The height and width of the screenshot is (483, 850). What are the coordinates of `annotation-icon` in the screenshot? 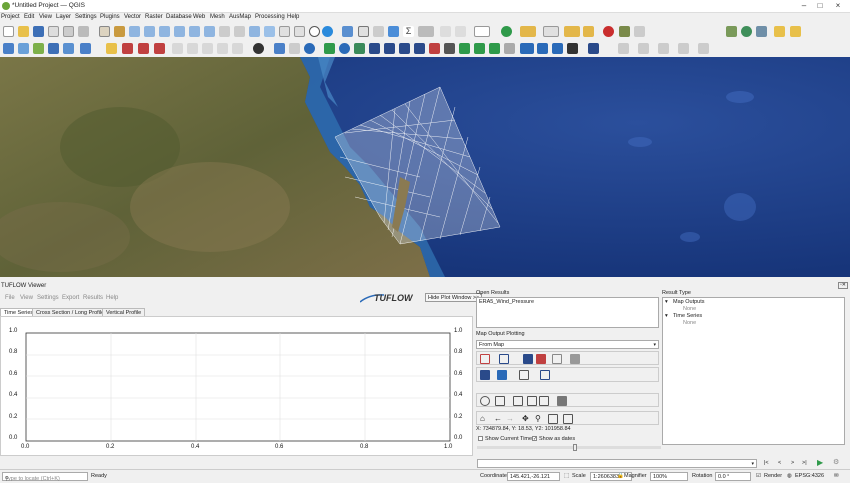 It's located at (460, 31).